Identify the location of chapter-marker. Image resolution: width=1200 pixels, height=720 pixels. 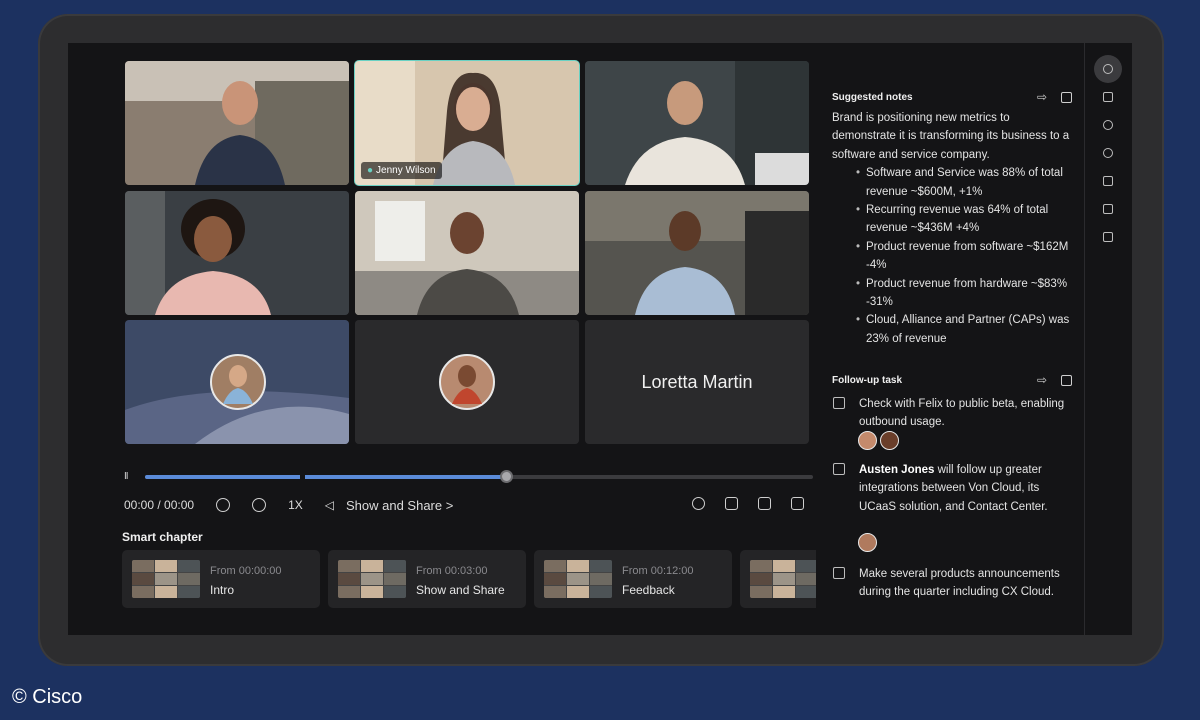
(302, 477).